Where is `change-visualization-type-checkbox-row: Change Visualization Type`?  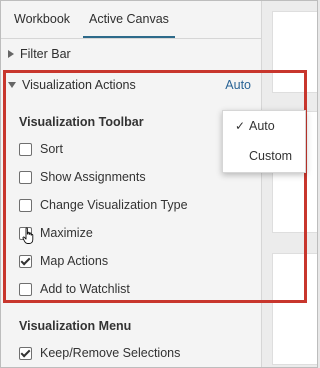
change-visualization-type-checkbox-row: Change Visualization Type is located at coordinates (103, 205).